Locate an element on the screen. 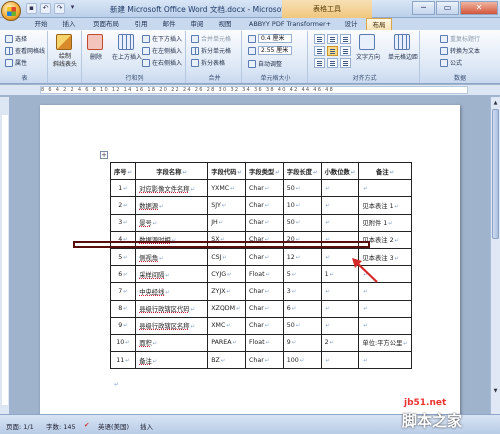 The height and width of the screenshot is (434, 500). save-icon: ▪ is located at coordinates (31, 8).